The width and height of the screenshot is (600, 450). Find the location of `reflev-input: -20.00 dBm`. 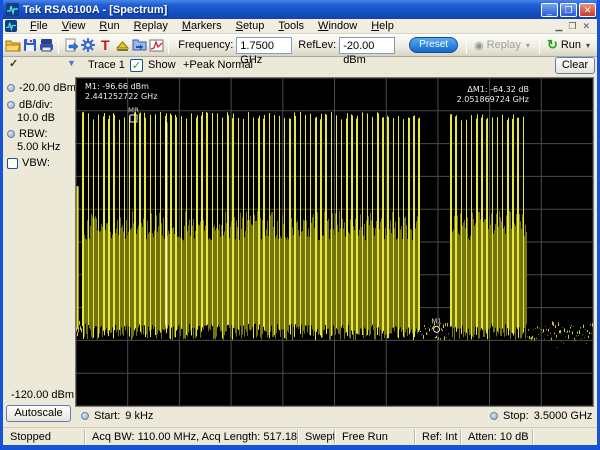

reflev-input: -20.00 dBm is located at coordinates (367, 51).